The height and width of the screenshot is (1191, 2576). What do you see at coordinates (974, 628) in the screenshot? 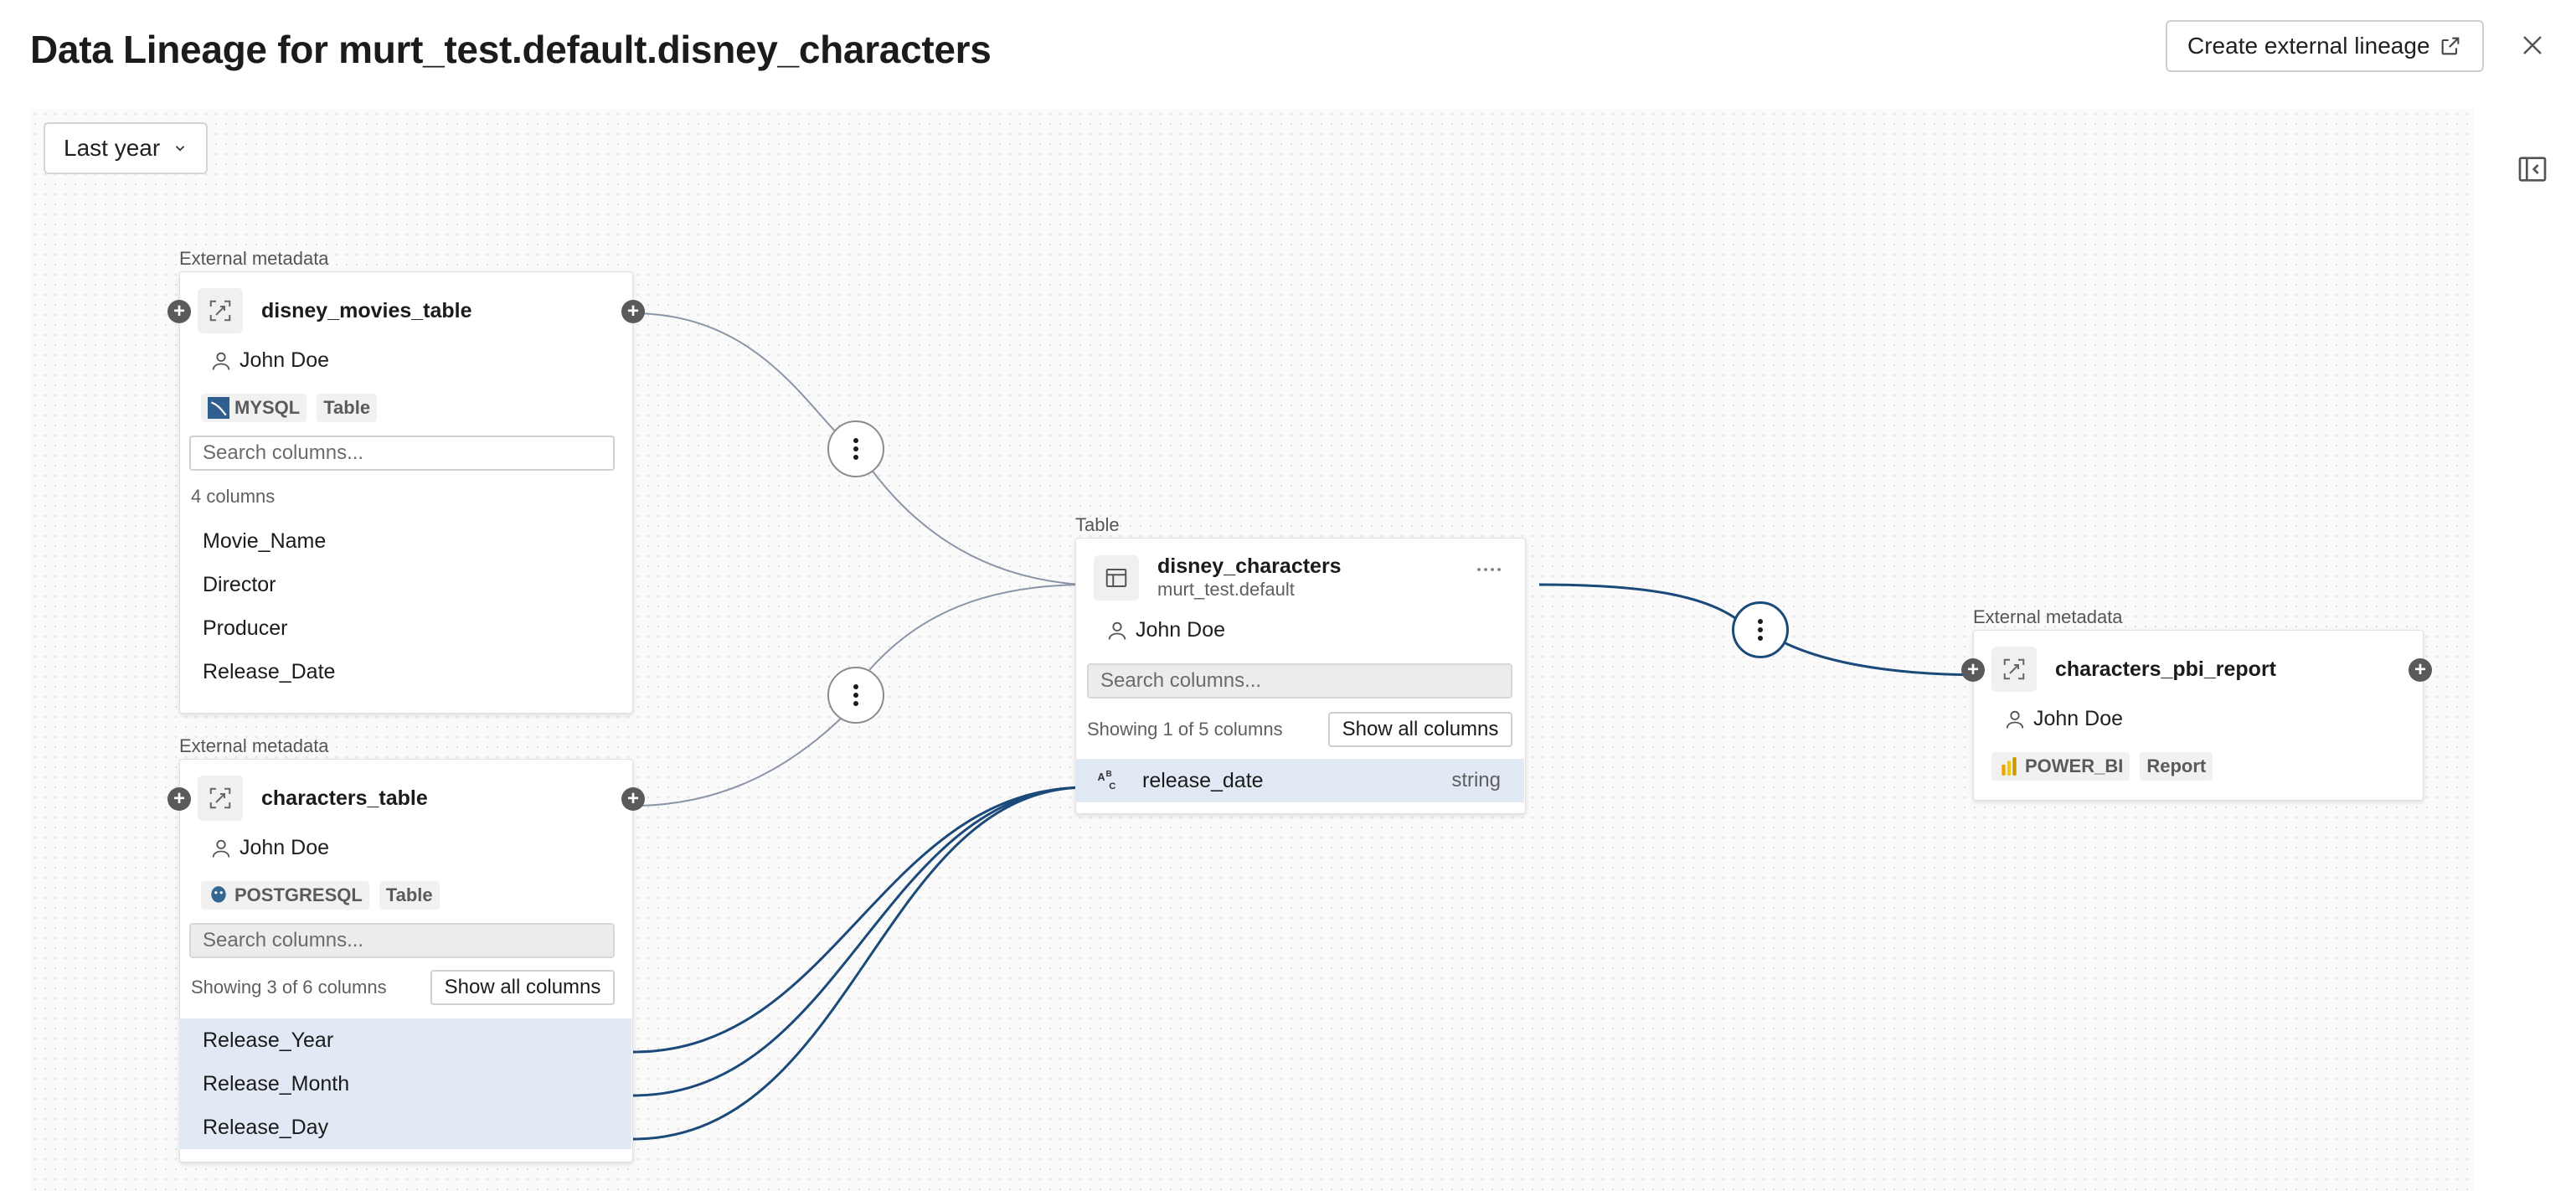
I see `edge-junction2-to-main` at bounding box center [974, 628].